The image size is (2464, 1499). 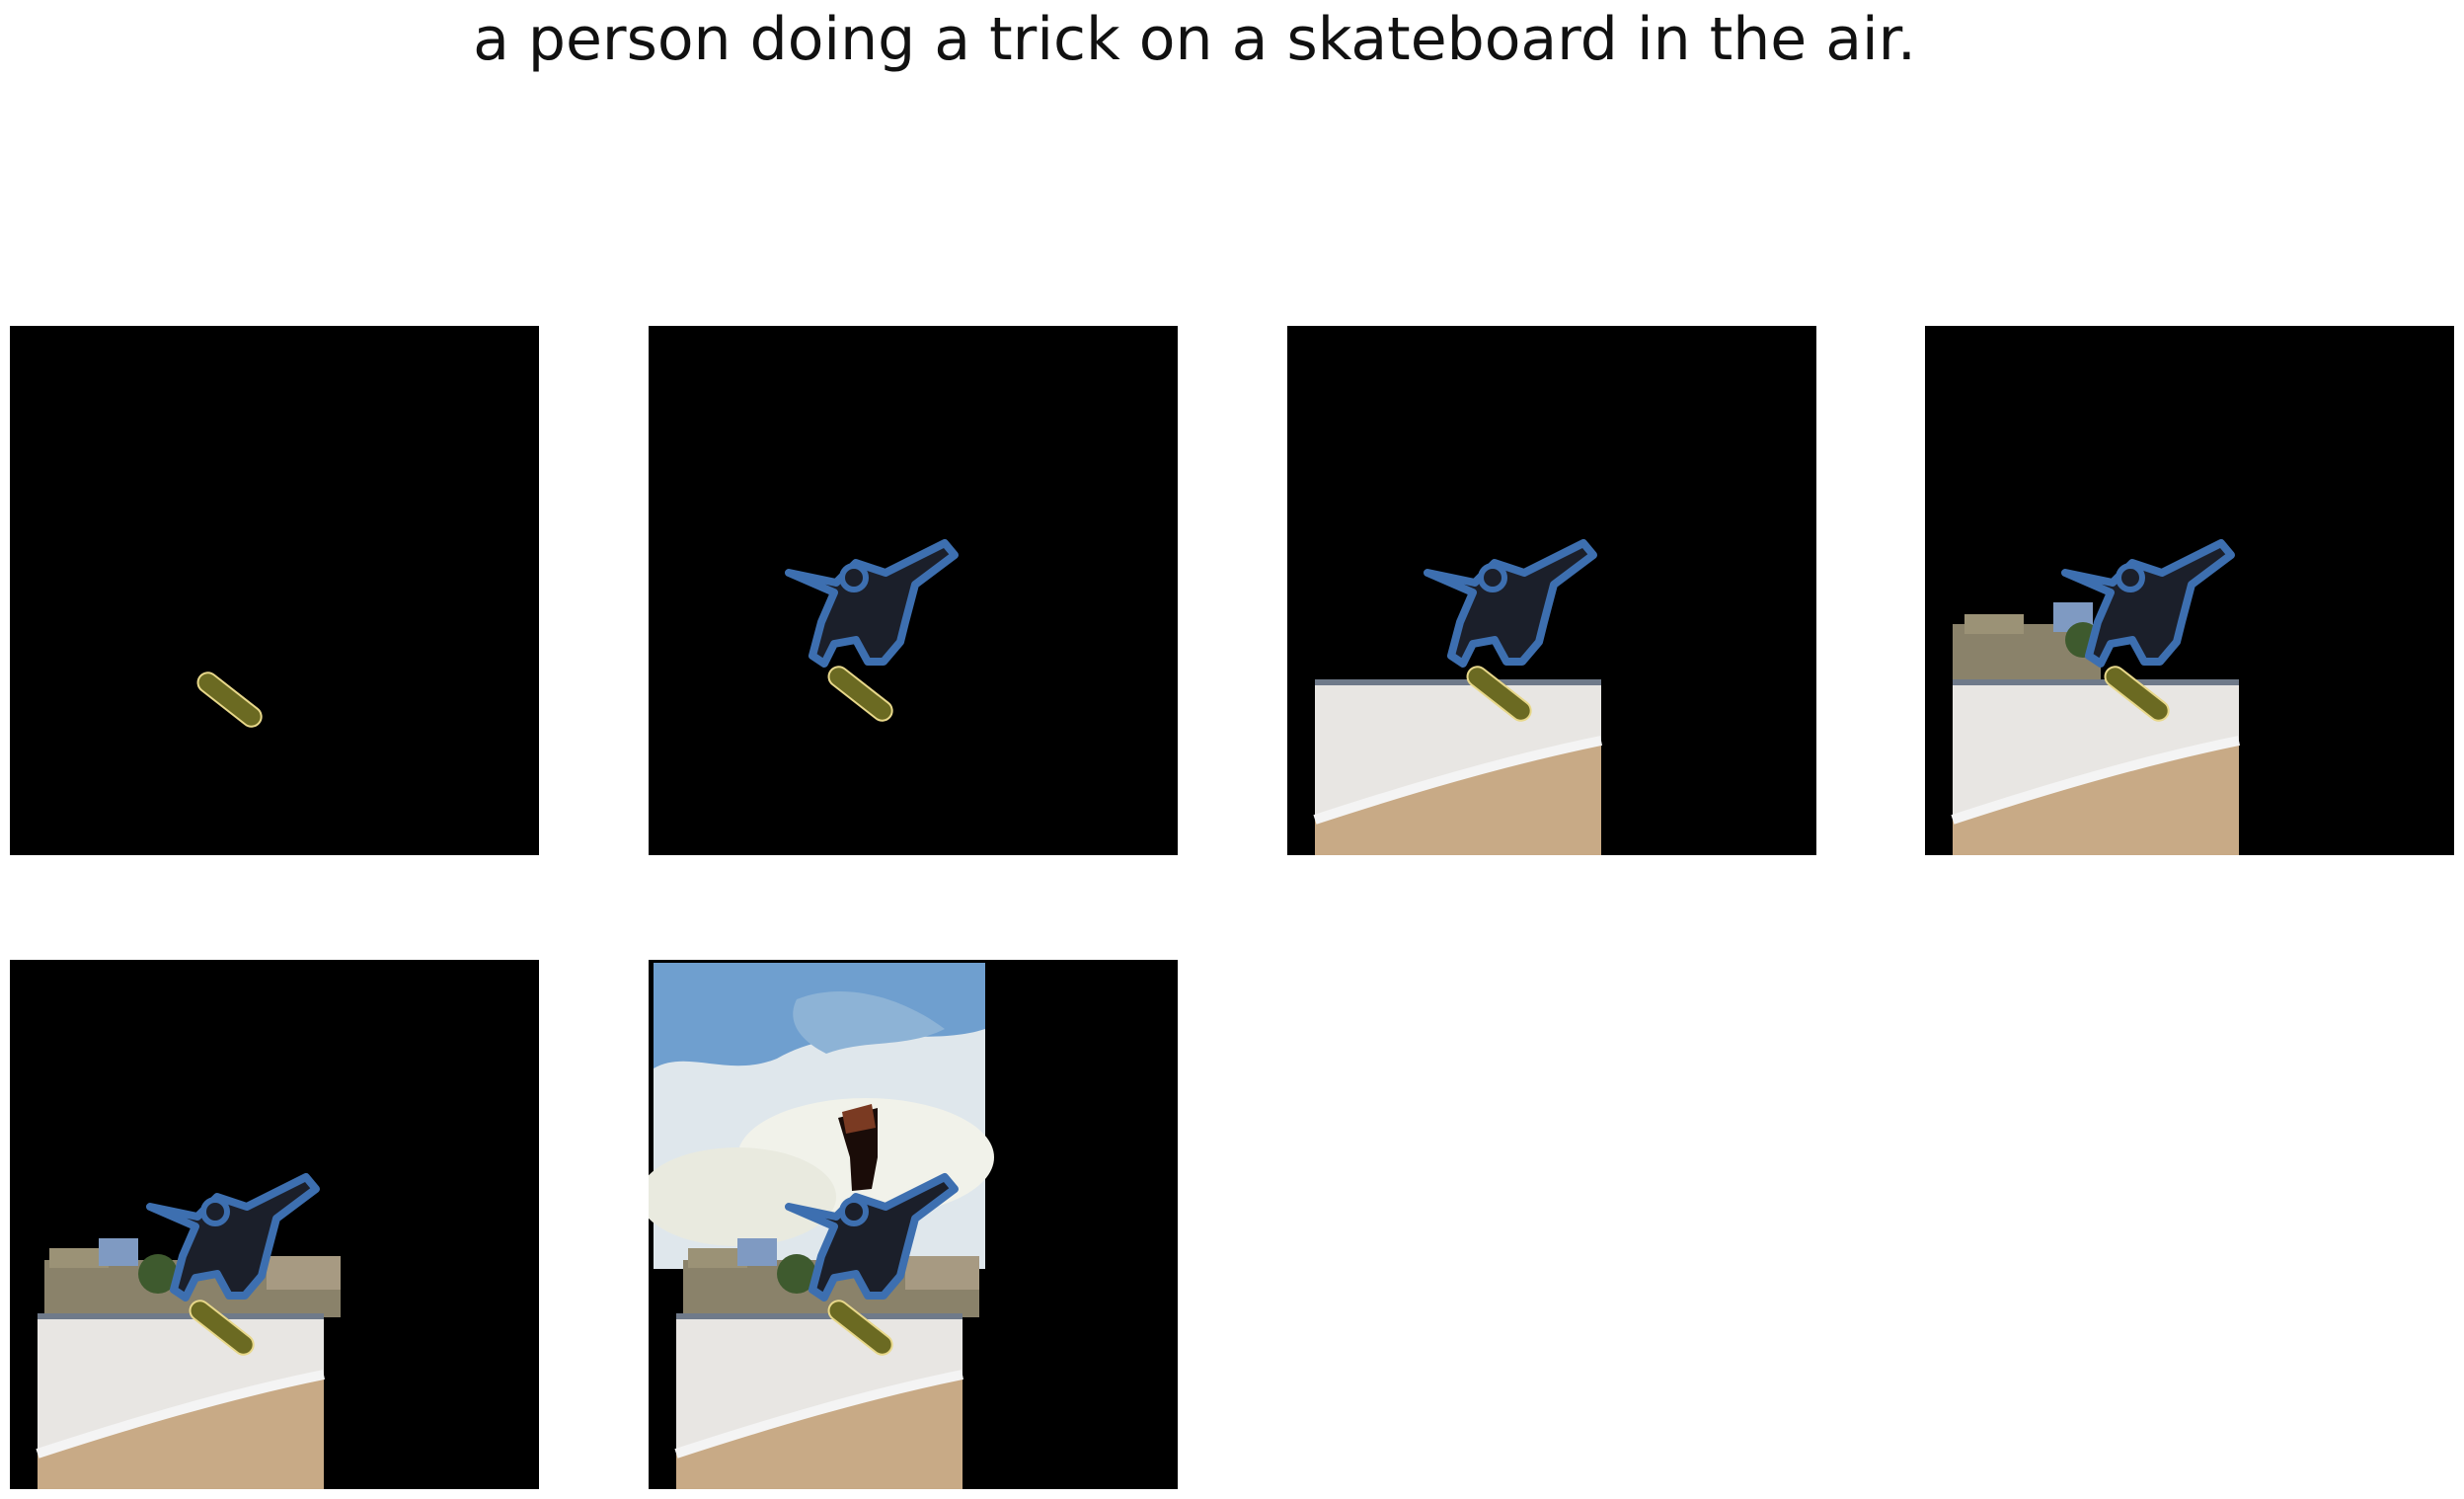 What do you see at coordinates (274, 590) in the screenshot?
I see `panel-1-skateboard-only` at bounding box center [274, 590].